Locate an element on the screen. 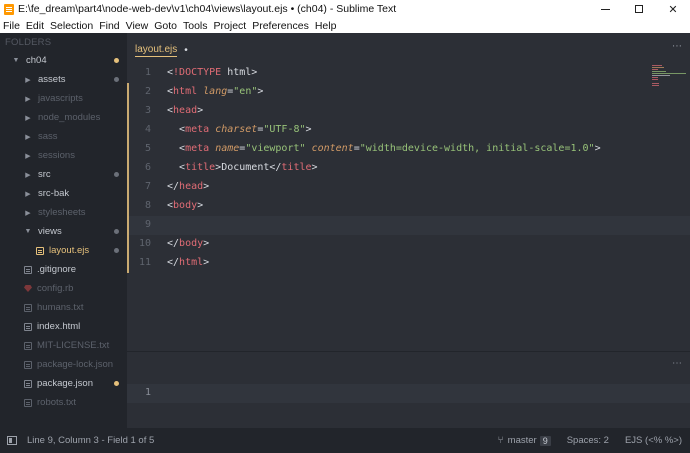 This screenshot has height=453, width=690. minimap is located at coordinates (669, 91).